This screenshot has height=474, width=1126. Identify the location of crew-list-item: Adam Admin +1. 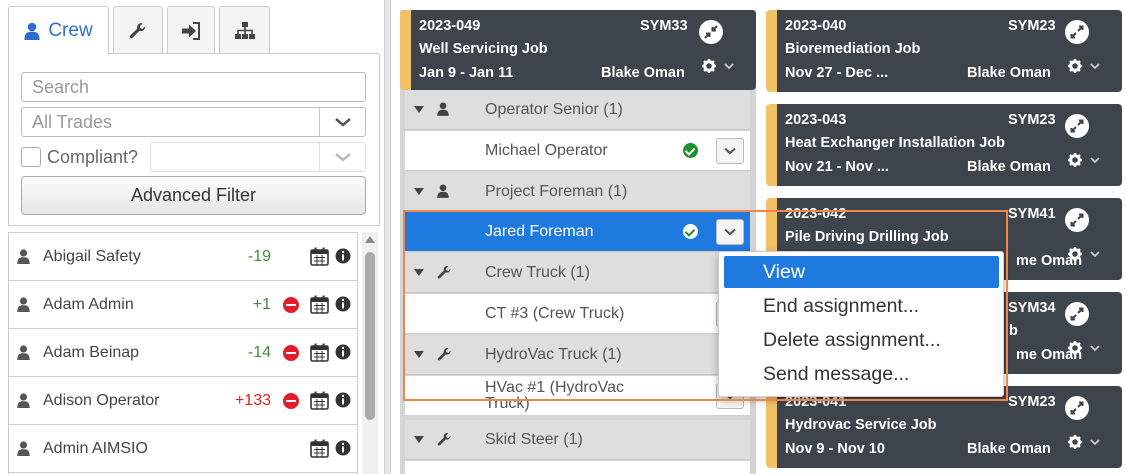
(183, 305).